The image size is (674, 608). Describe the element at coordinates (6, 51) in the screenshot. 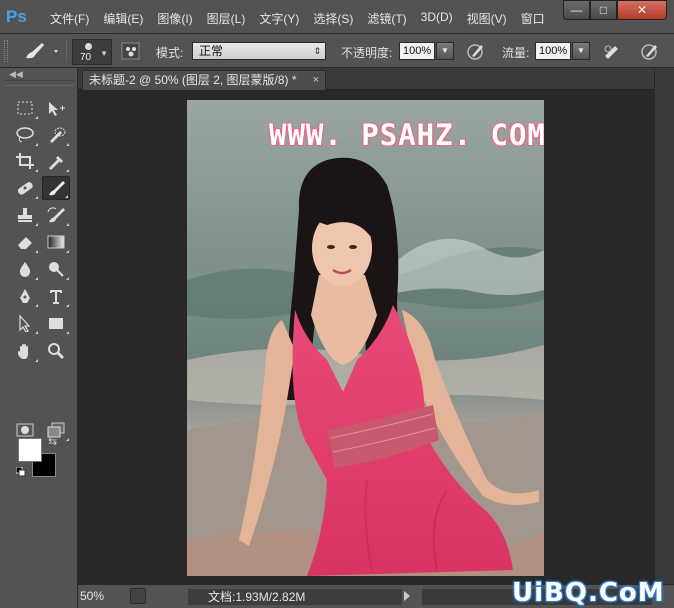

I see `options-grip` at that location.